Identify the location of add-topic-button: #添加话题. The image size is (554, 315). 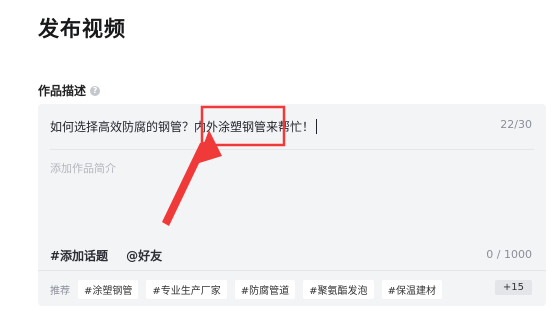
(79, 255).